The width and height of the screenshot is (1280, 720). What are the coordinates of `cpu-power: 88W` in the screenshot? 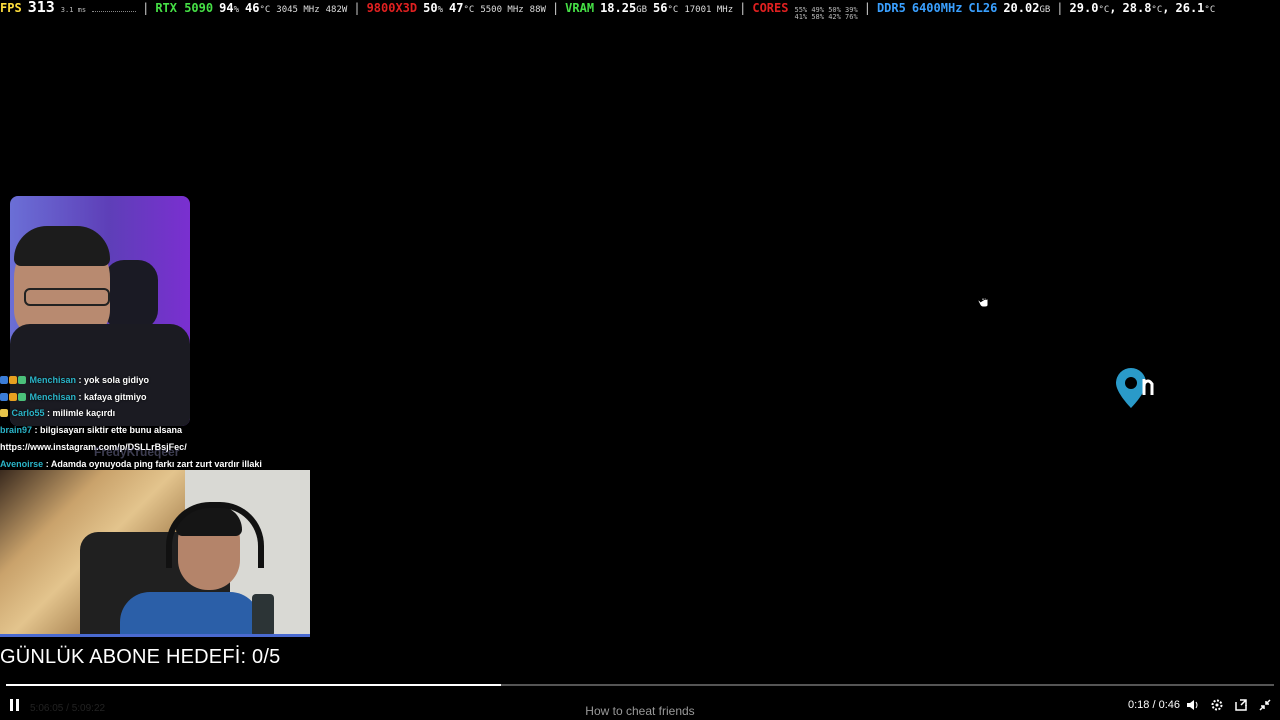 It's located at (537, 10).